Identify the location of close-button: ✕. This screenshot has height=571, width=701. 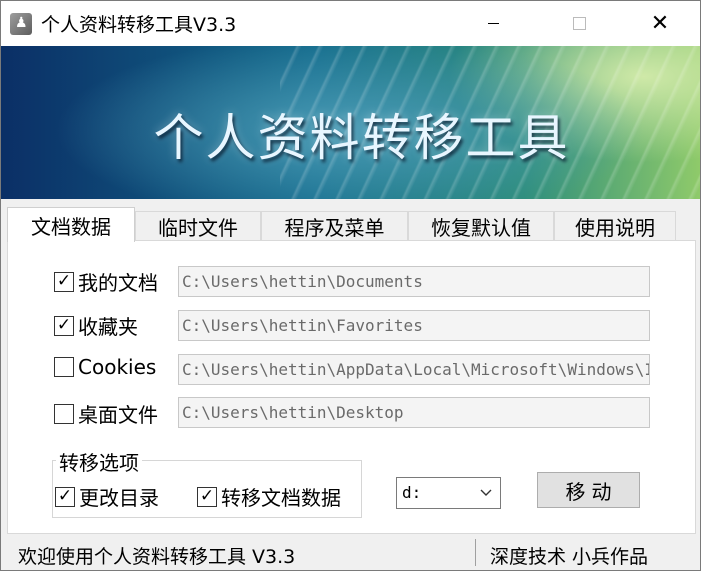
(660, 23).